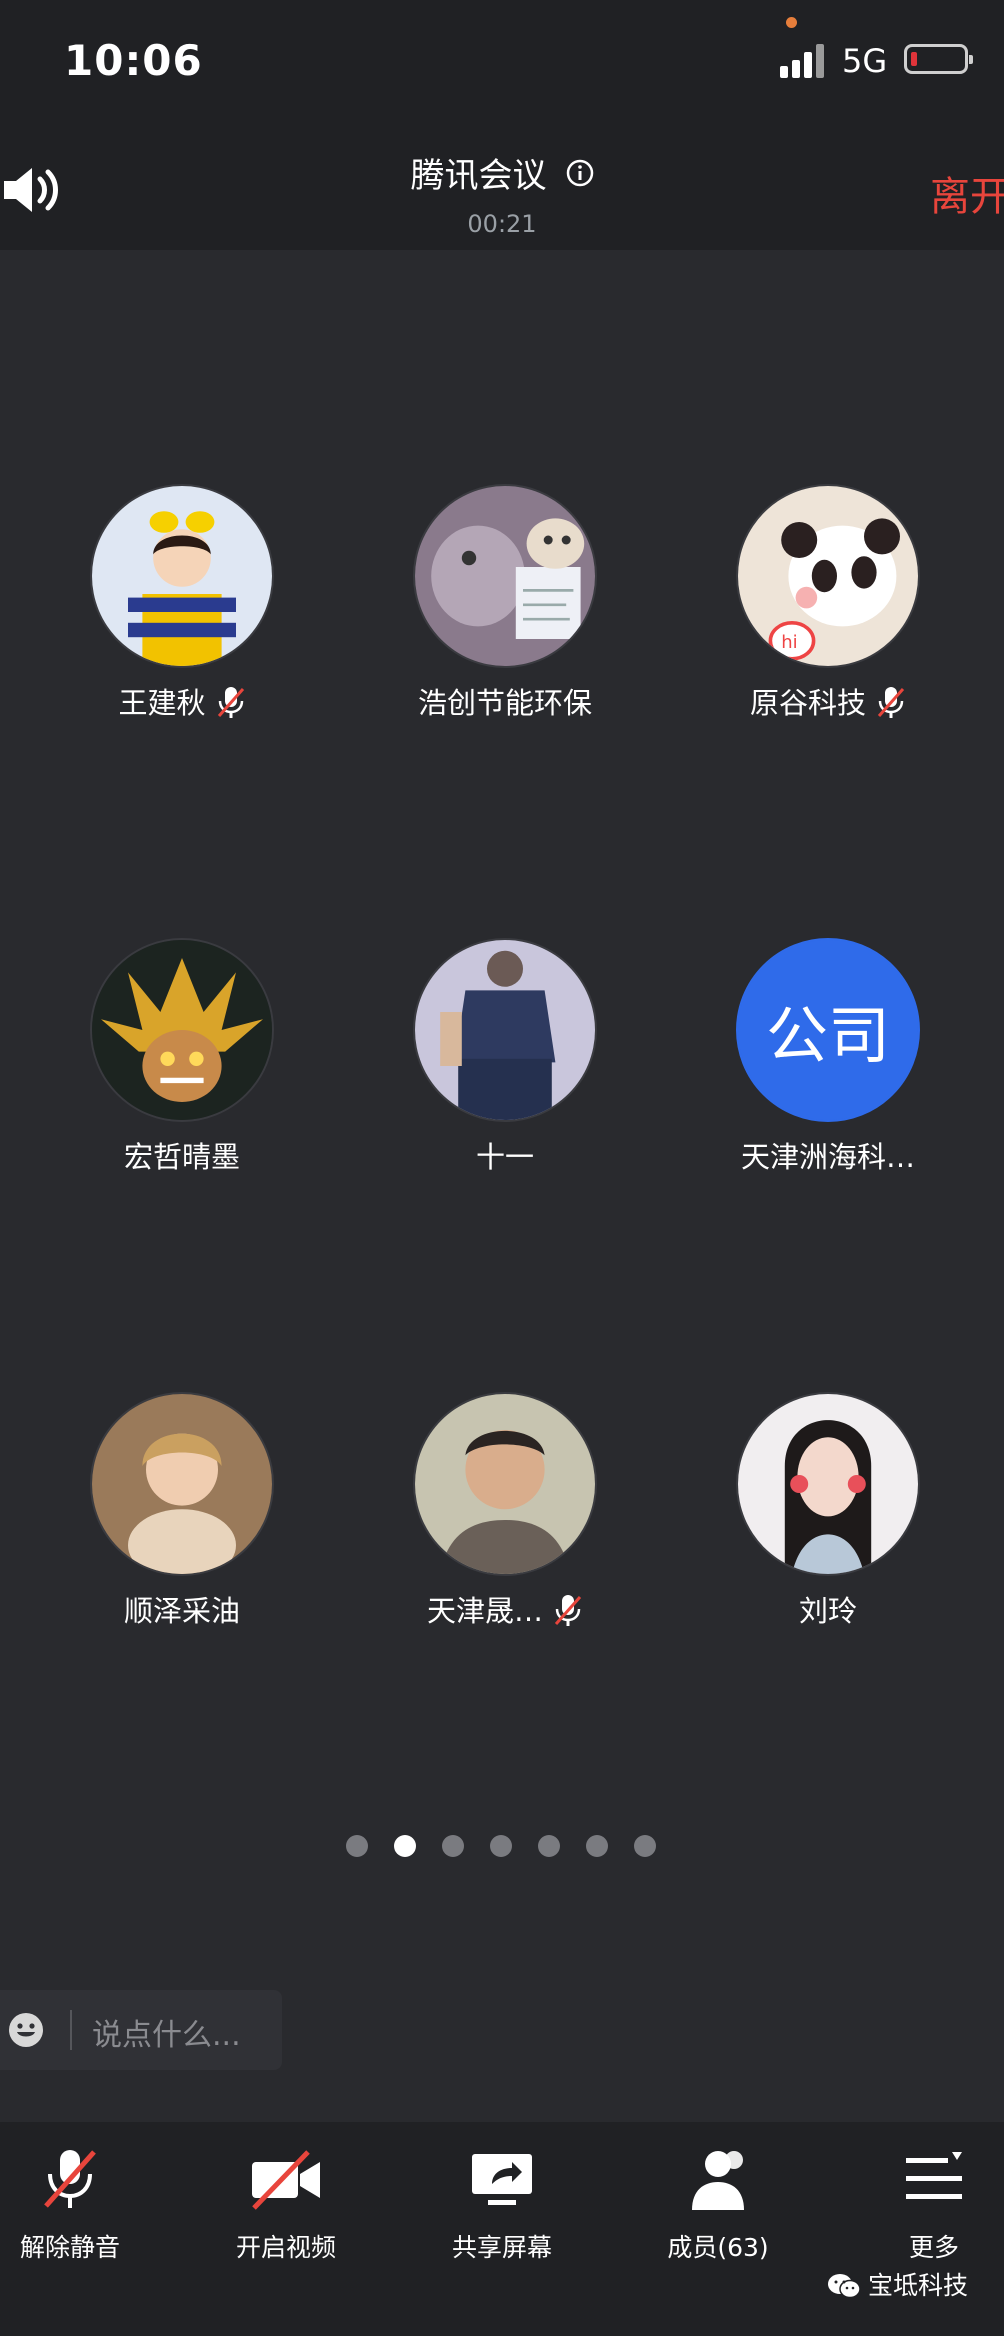 The width and height of the screenshot is (1004, 2336). Describe the element at coordinates (501, 2247) in the screenshot. I see `share-screen-label: 共享屏幕` at that location.